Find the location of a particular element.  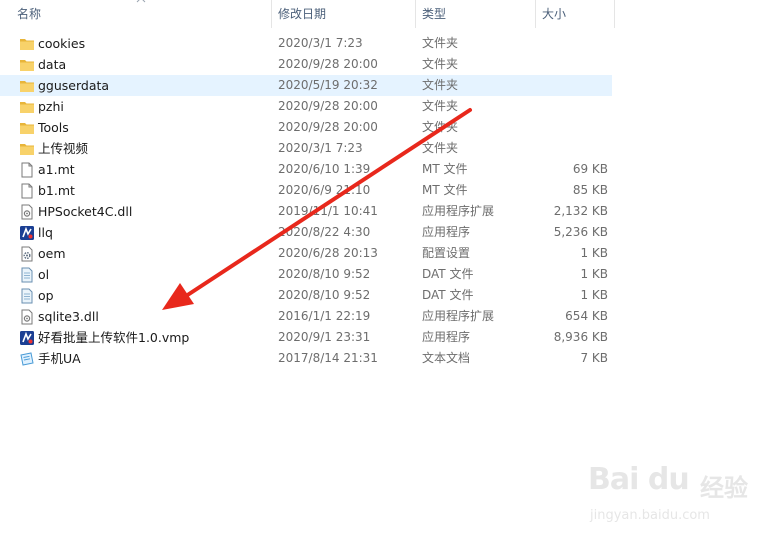

file-date-modified: 2017/8/14 21:31 is located at coordinates (328, 358).